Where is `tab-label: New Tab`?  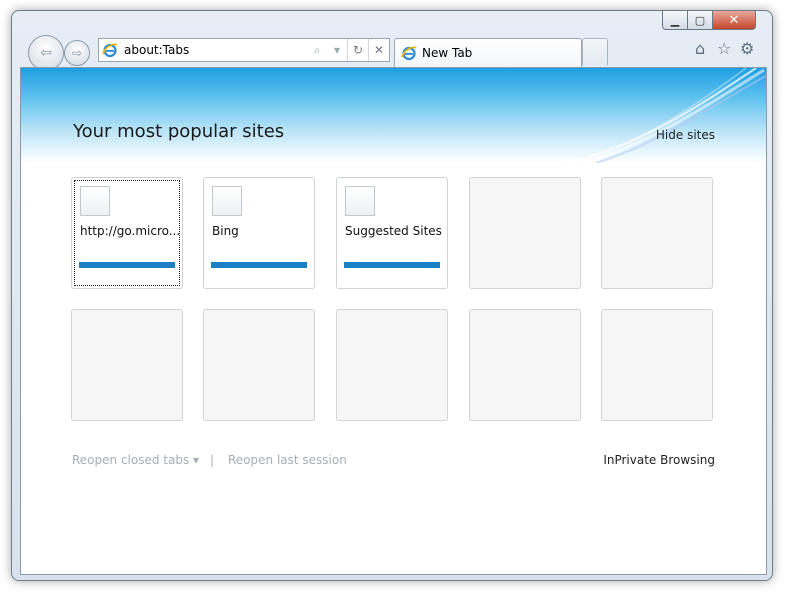
tab-label: New Tab is located at coordinates (447, 53).